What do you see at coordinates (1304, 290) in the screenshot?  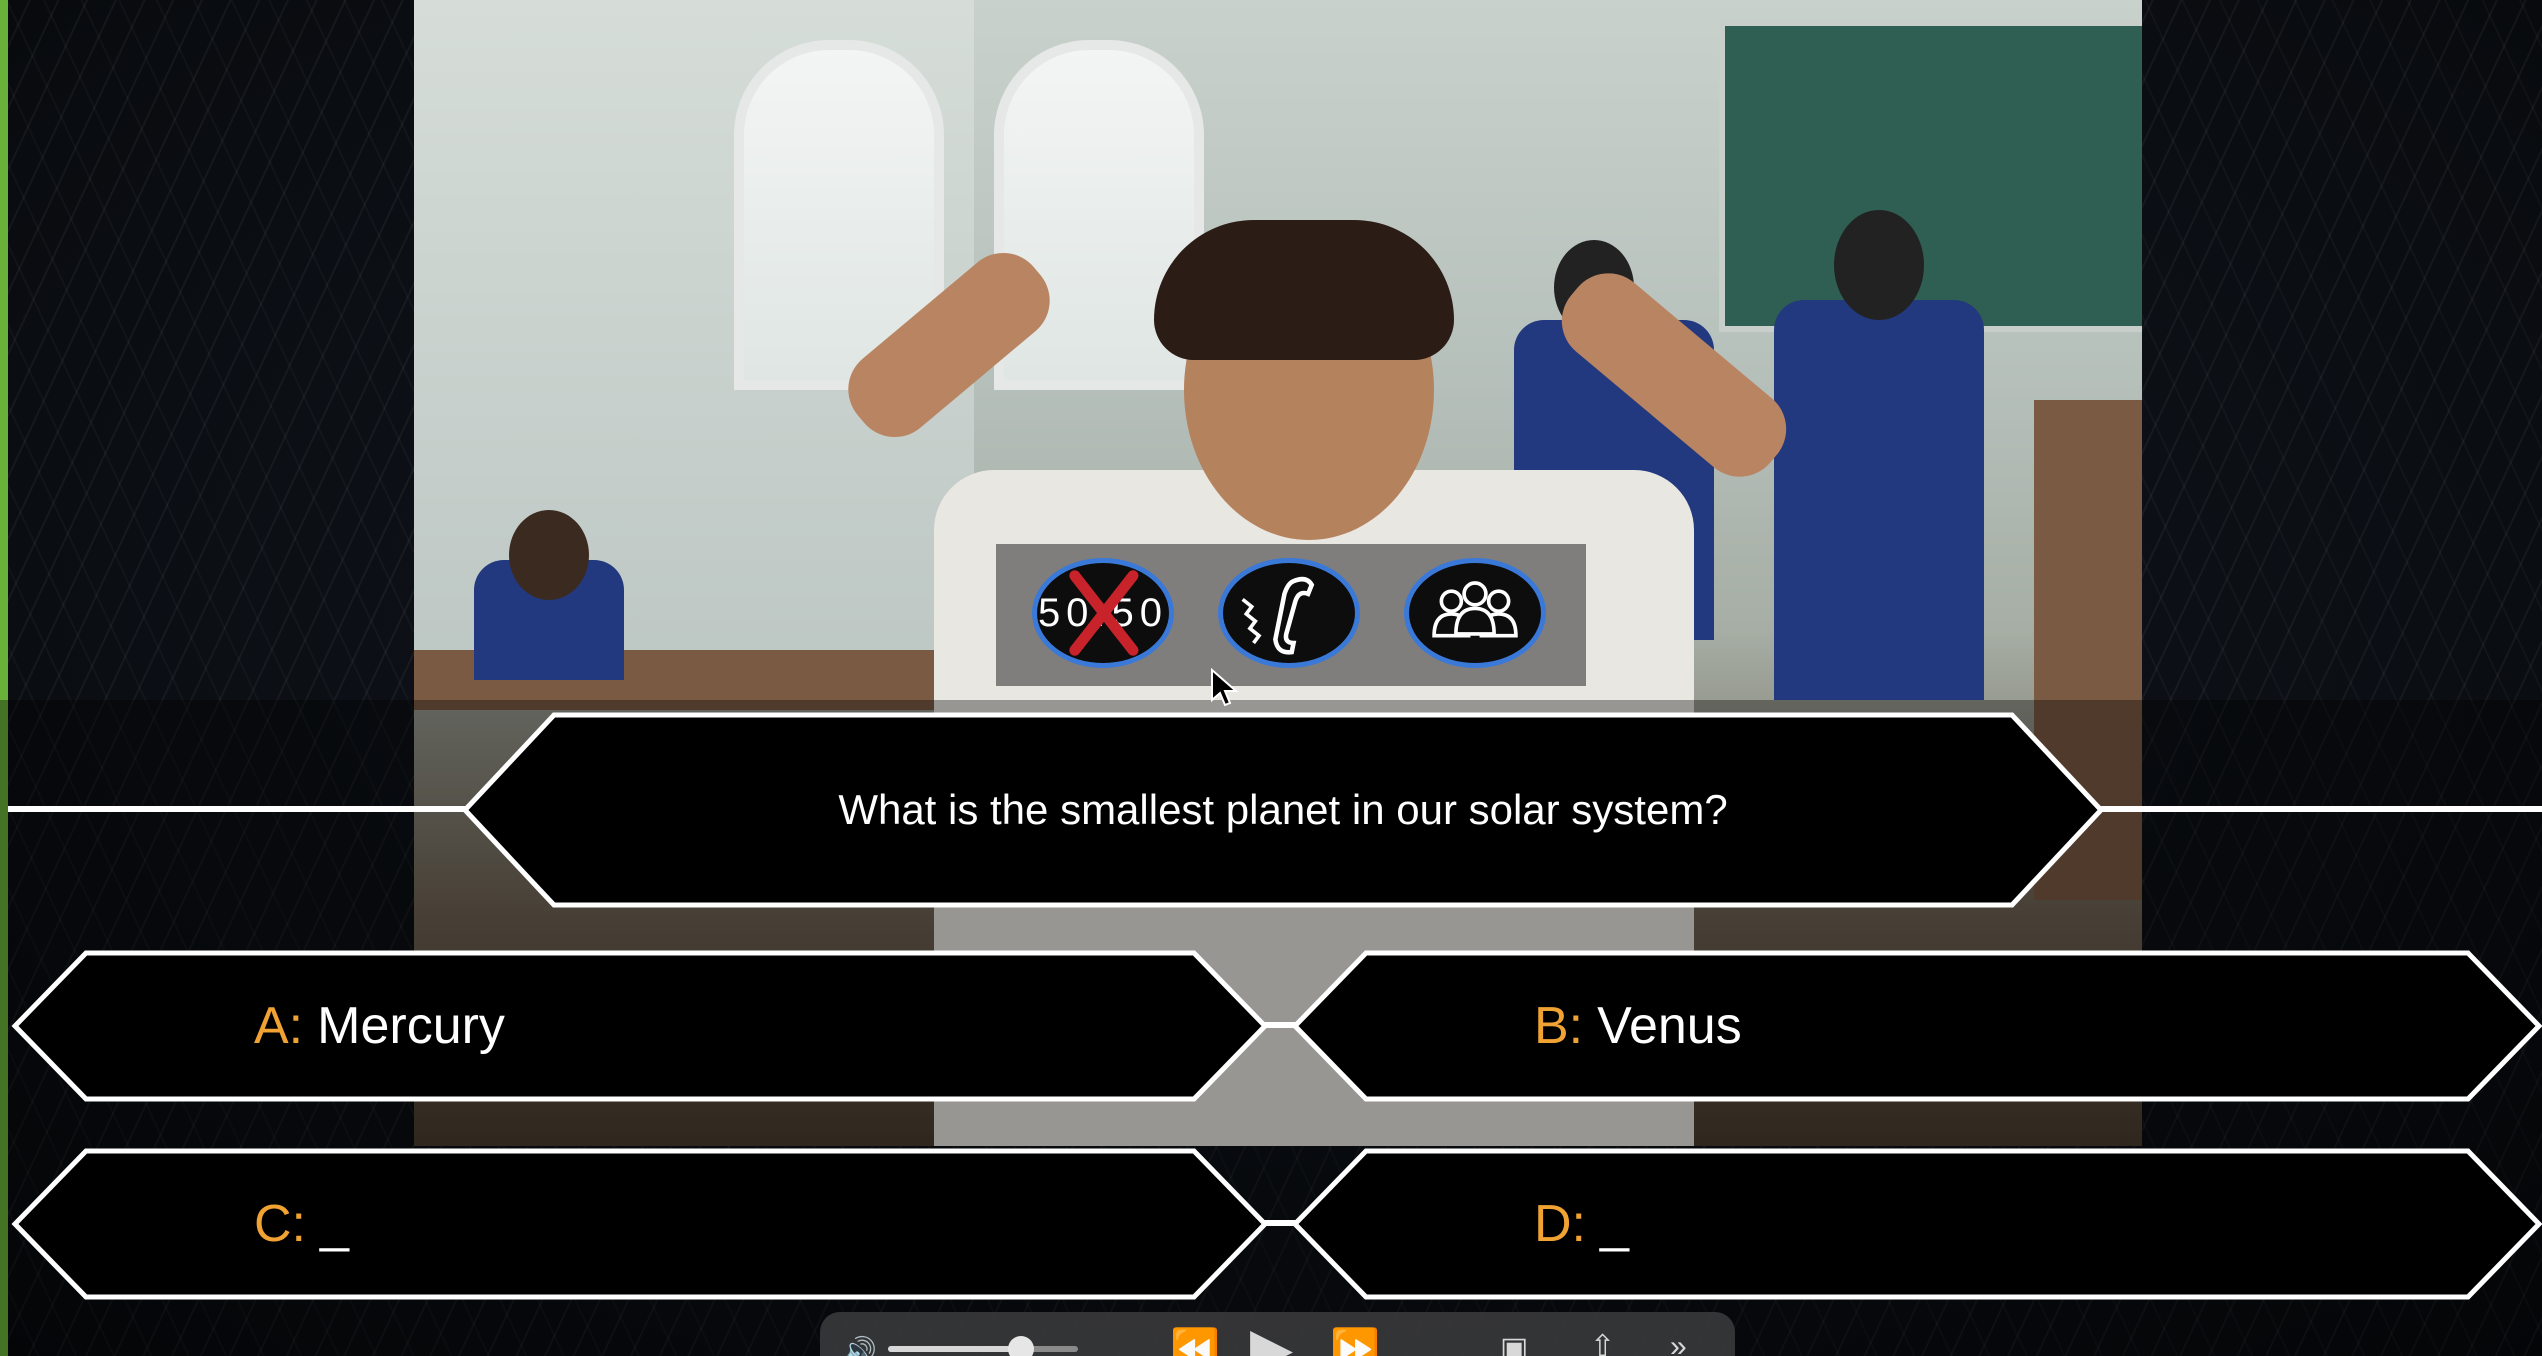 I see `boy-hair` at bounding box center [1304, 290].